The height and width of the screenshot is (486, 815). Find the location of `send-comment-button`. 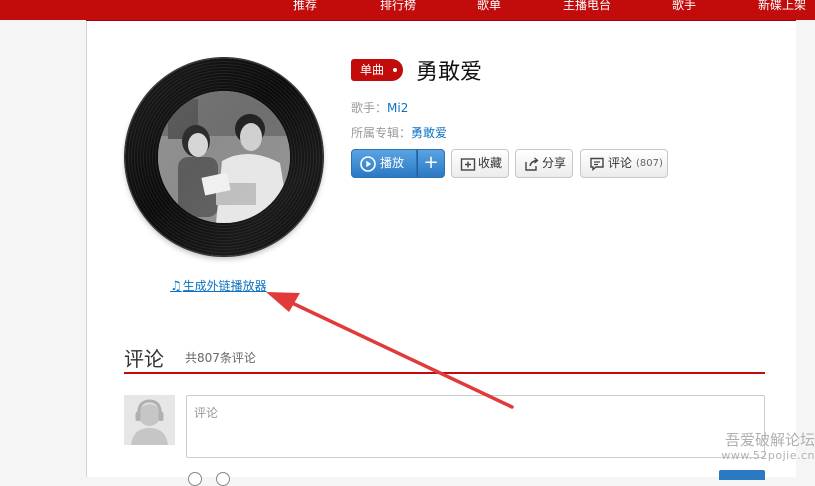

send-comment-button is located at coordinates (742, 475).